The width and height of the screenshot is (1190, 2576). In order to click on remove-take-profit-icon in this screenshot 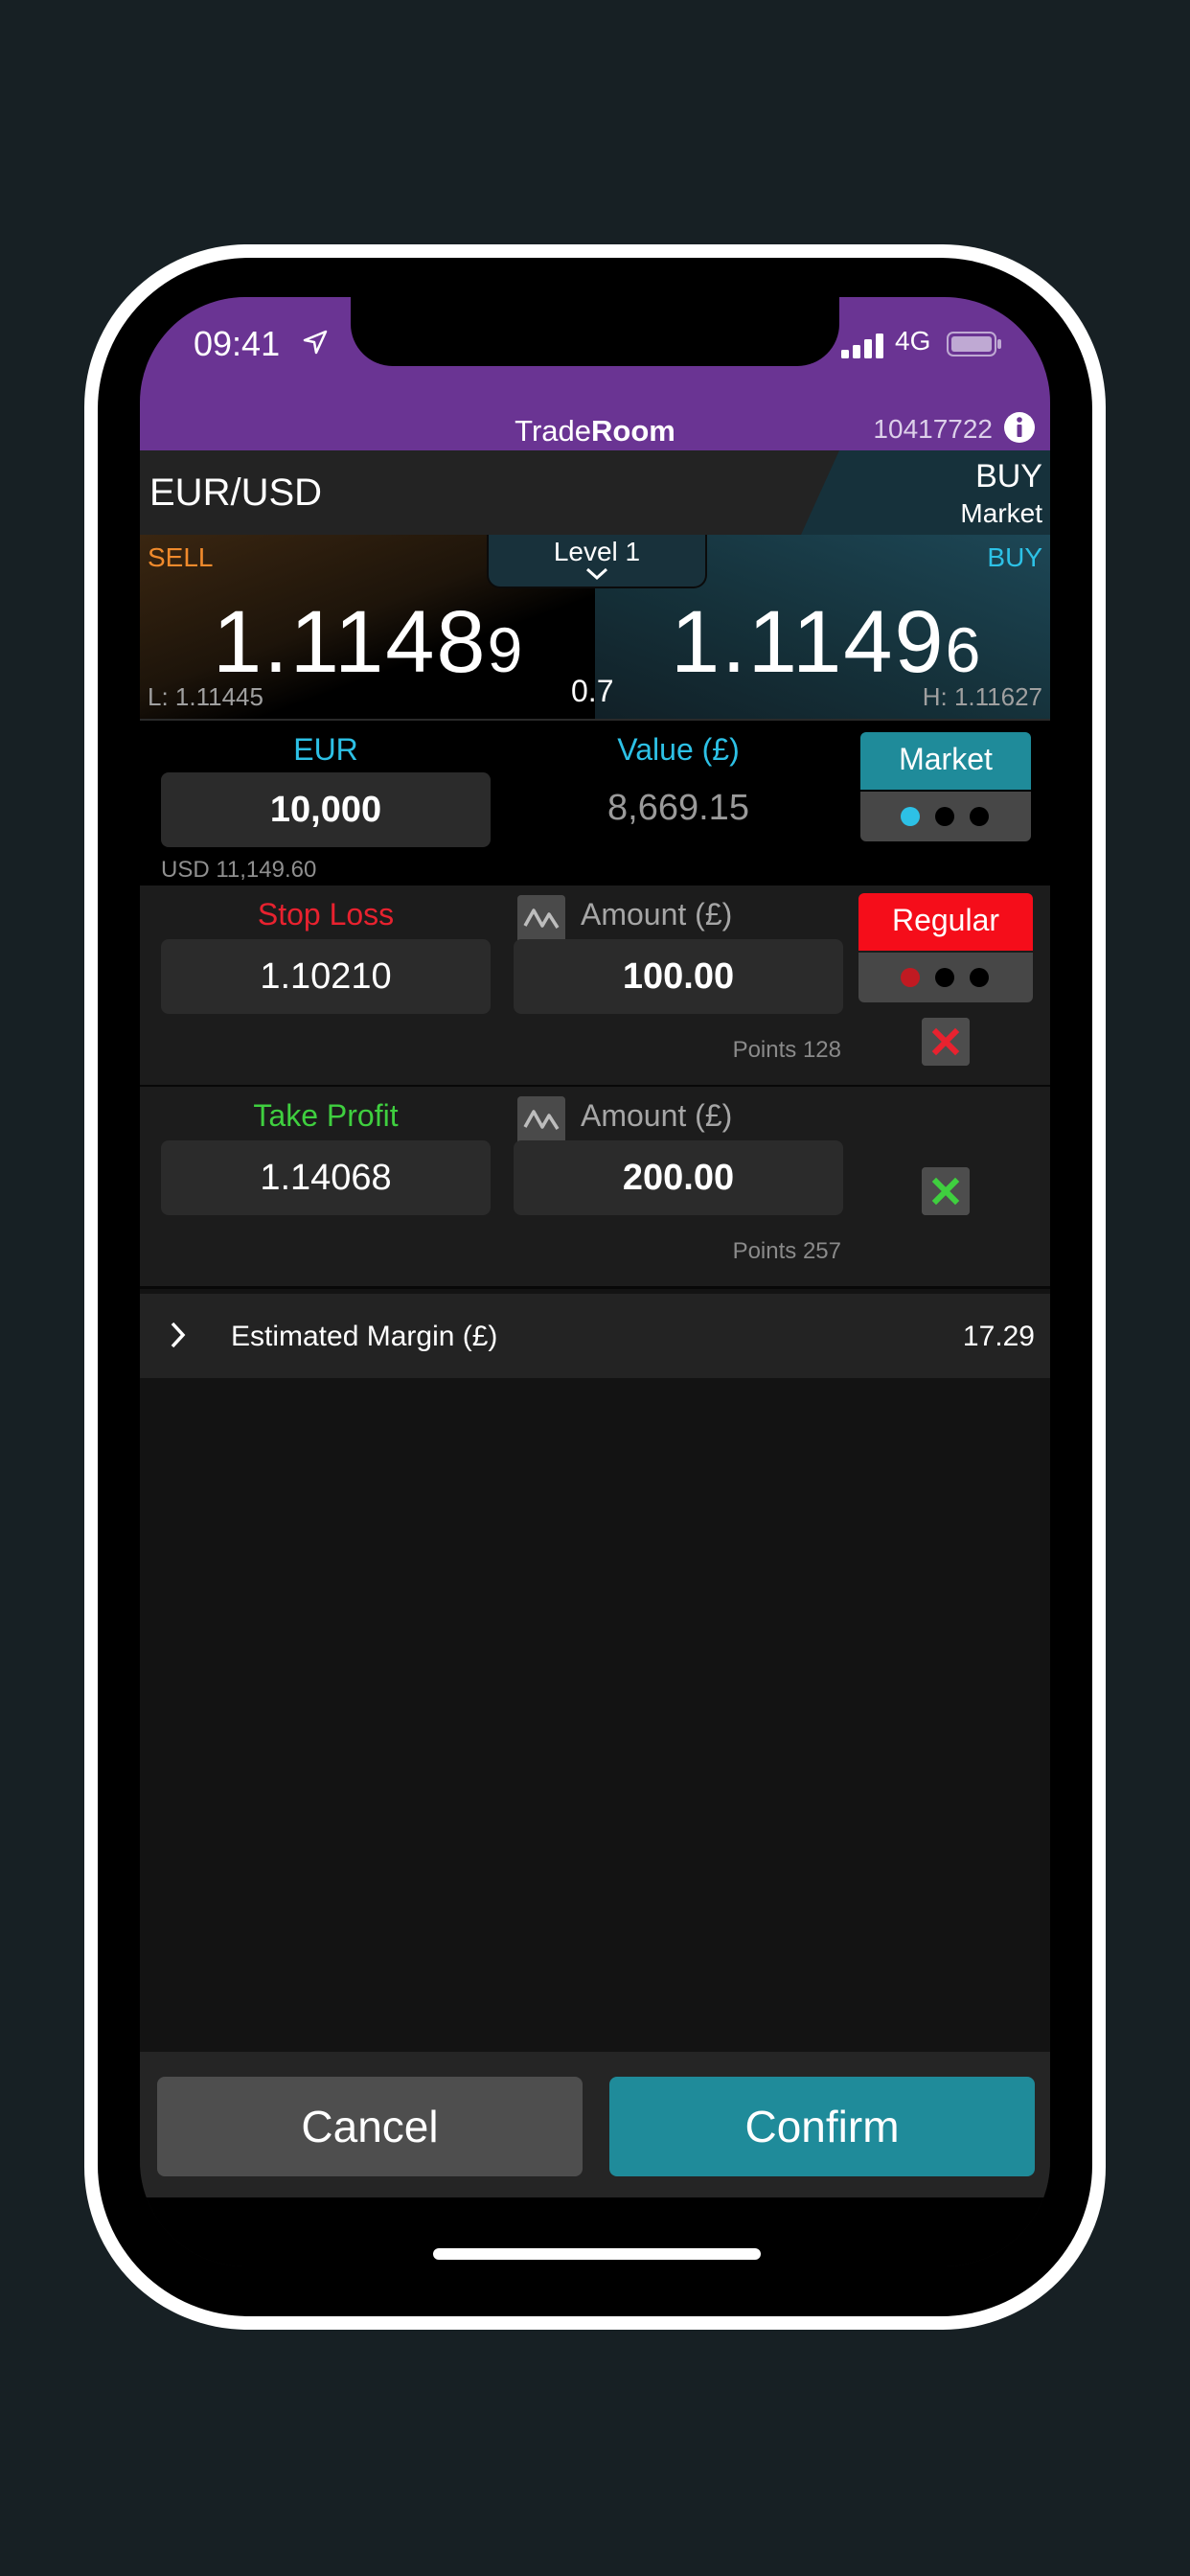, I will do `click(946, 1191)`.